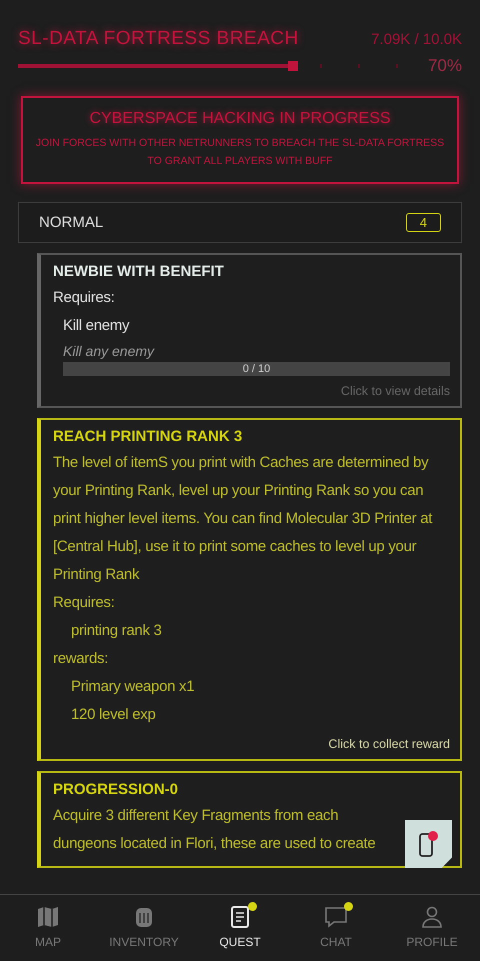 This screenshot has height=961, width=480. I want to click on category-label: NORMAL, so click(71, 222).